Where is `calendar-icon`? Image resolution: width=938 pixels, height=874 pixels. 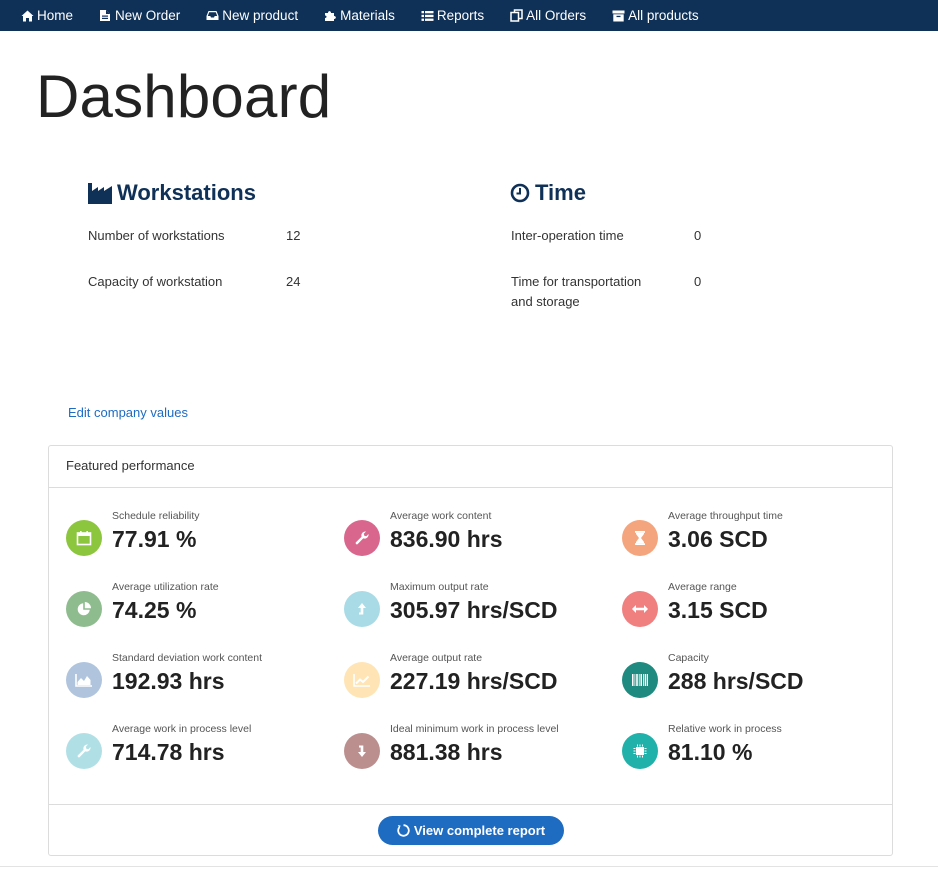
calendar-icon is located at coordinates (84, 538).